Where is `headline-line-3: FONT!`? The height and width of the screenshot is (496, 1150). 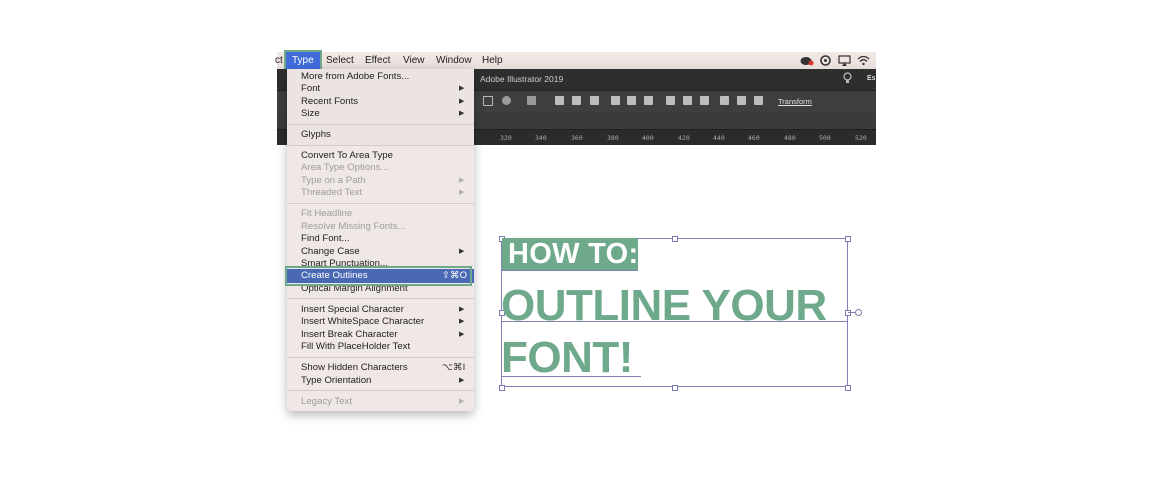
headline-line-3: FONT! is located at coordinates (567, 358).